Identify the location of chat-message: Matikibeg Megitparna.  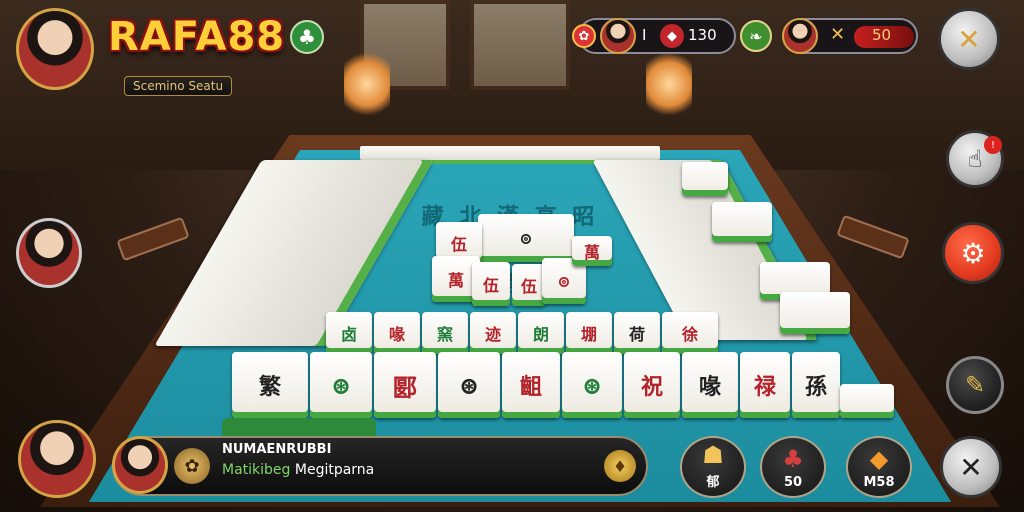
(298, 470).